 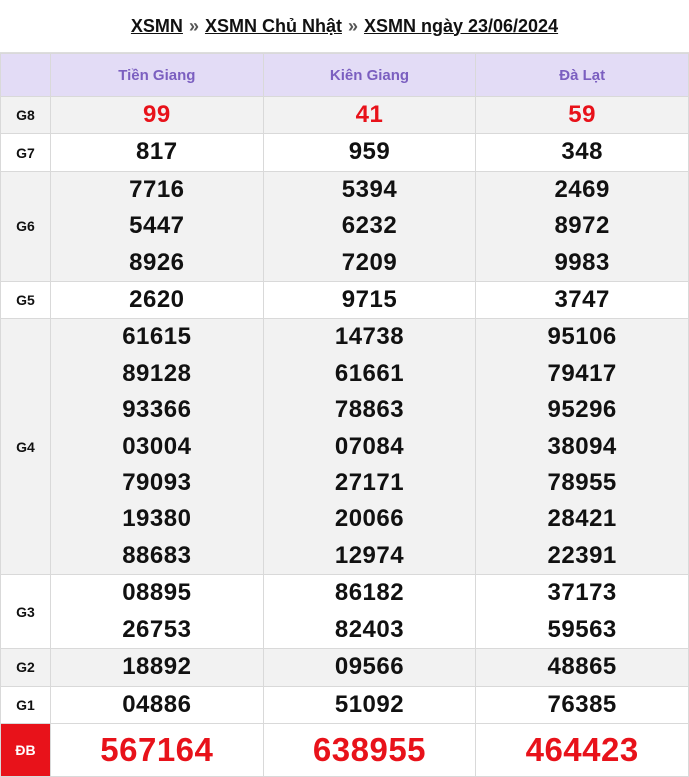 I want to click on result-number: 3747, so click(x=582, y=300).